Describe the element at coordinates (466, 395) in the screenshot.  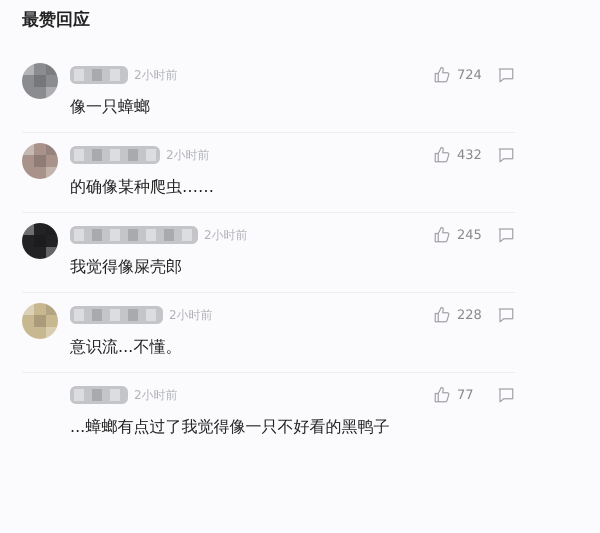
I see `like-count: 77` at that location.